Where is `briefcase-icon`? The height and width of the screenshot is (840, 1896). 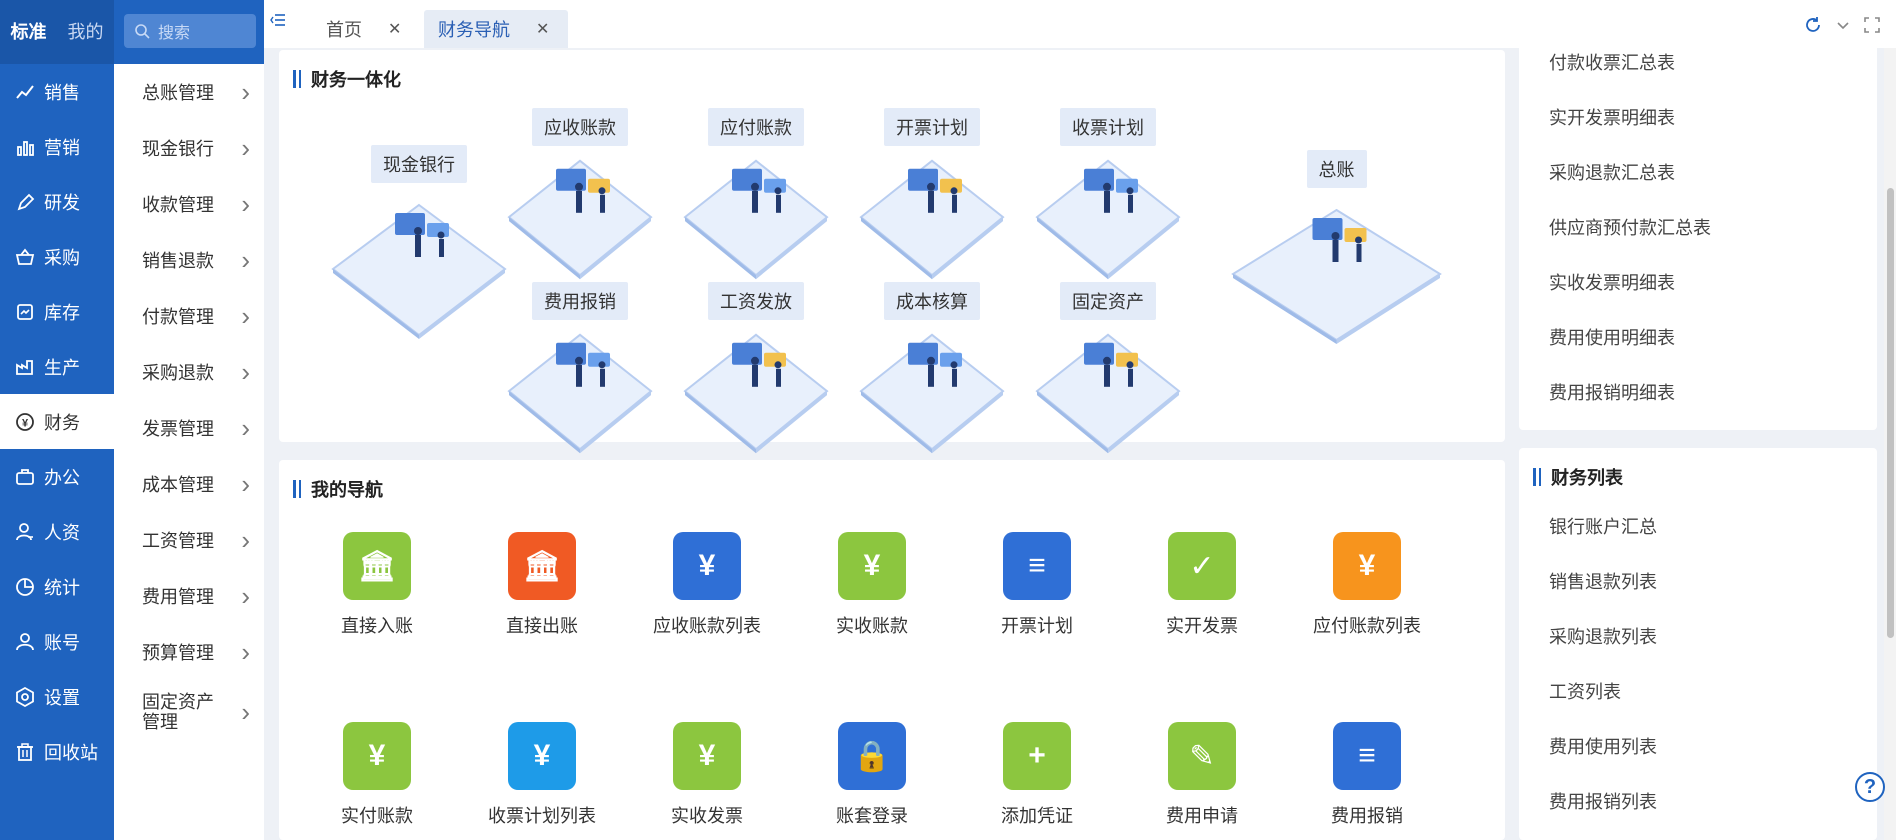
briefcase-icon is located at coordinates (25, 477).